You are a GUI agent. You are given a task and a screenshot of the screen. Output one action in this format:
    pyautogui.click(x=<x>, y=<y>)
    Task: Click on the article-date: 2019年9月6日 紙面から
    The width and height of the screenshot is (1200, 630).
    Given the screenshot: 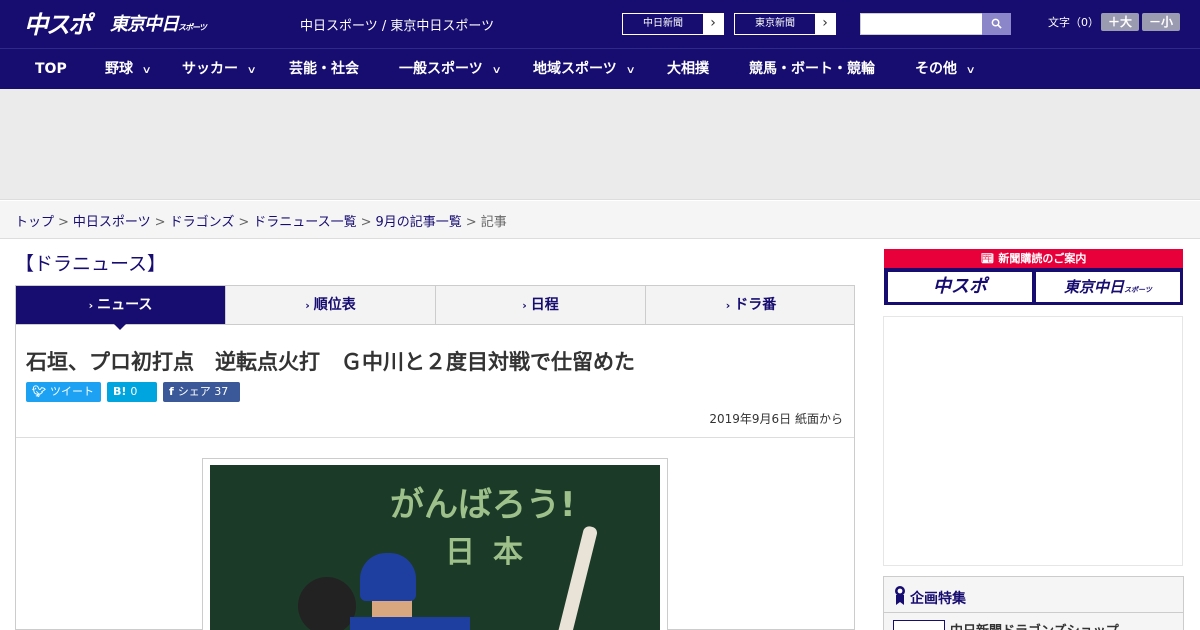 What is the action you would take?
    pyautogui.click(x=776, y=419)
    